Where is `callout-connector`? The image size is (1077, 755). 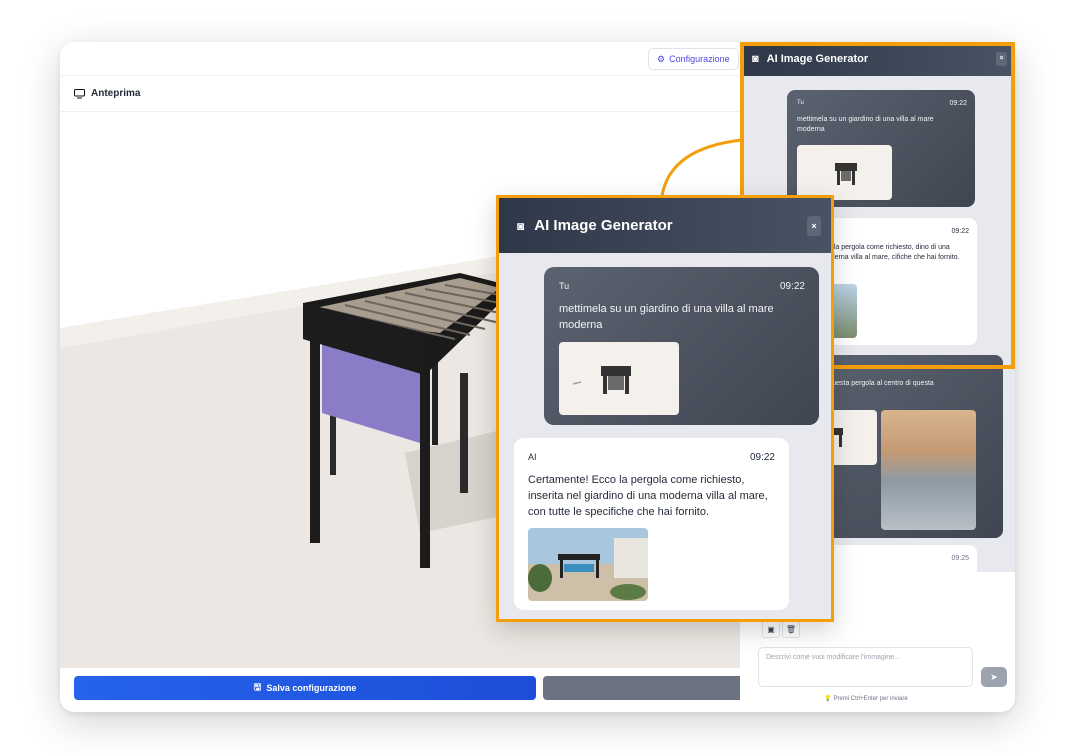
callout-connector is located at coordinates (701, 167).